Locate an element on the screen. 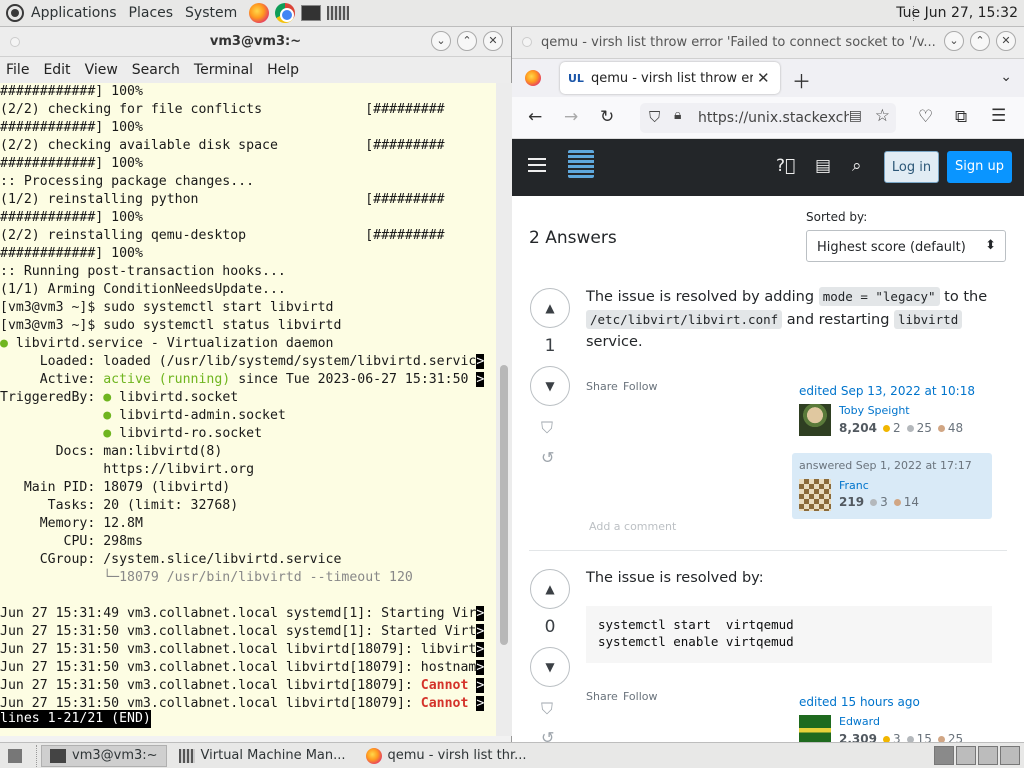  menu-edit: Edit is located at coordinates (56, 70).